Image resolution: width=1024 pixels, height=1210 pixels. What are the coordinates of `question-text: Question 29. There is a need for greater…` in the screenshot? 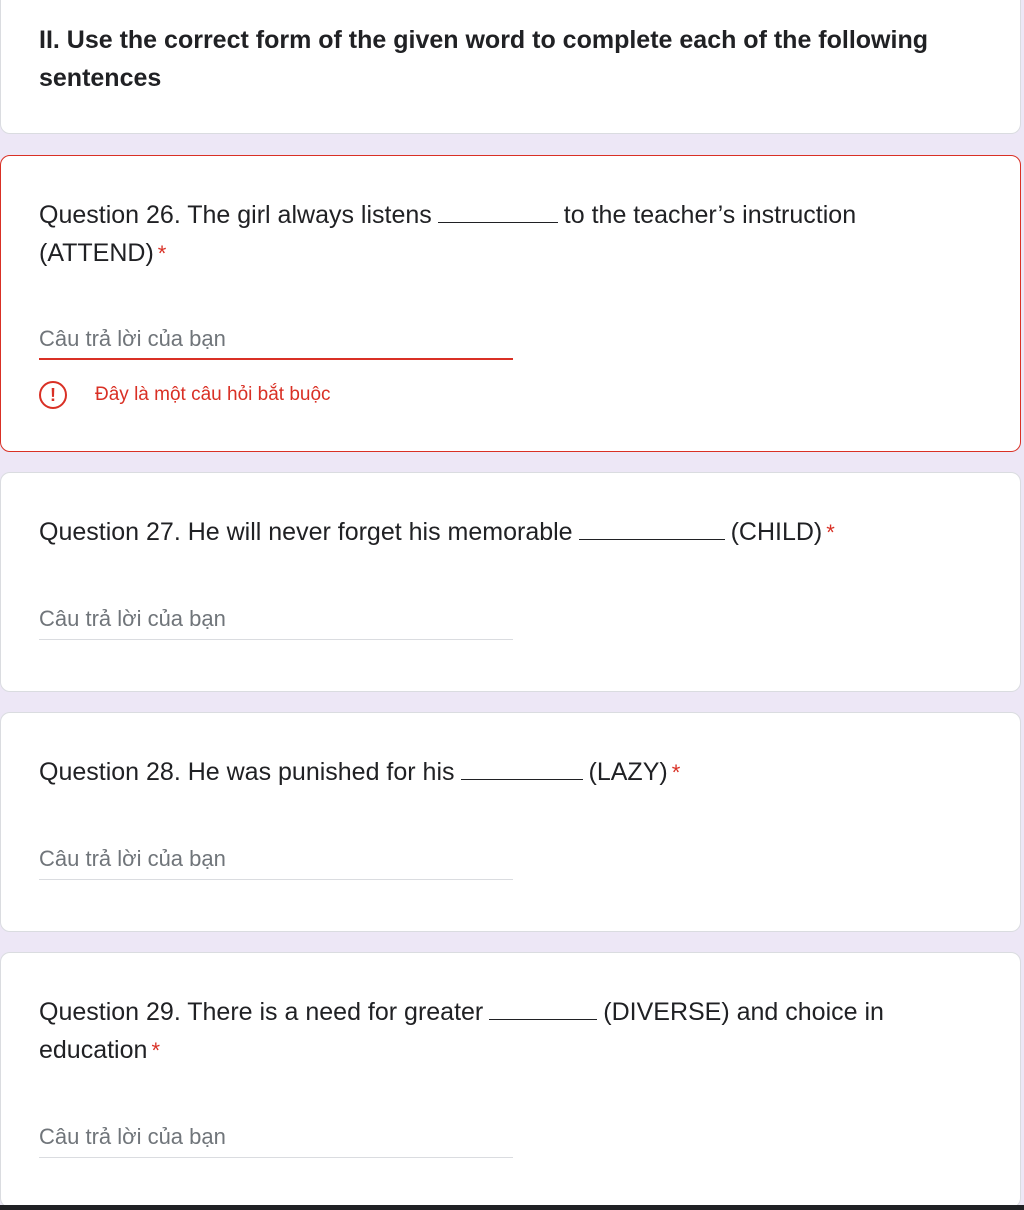 It's located at (479, 1031).